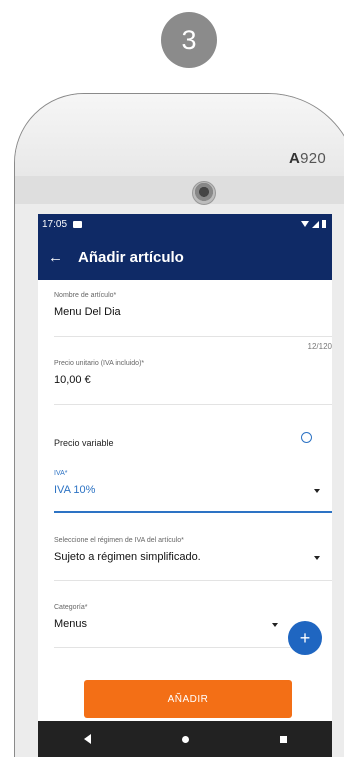  What do you see at coordinates (189, 40) in the screenshot?
I see `step-badge: 3` at bounding box center [189, 40].